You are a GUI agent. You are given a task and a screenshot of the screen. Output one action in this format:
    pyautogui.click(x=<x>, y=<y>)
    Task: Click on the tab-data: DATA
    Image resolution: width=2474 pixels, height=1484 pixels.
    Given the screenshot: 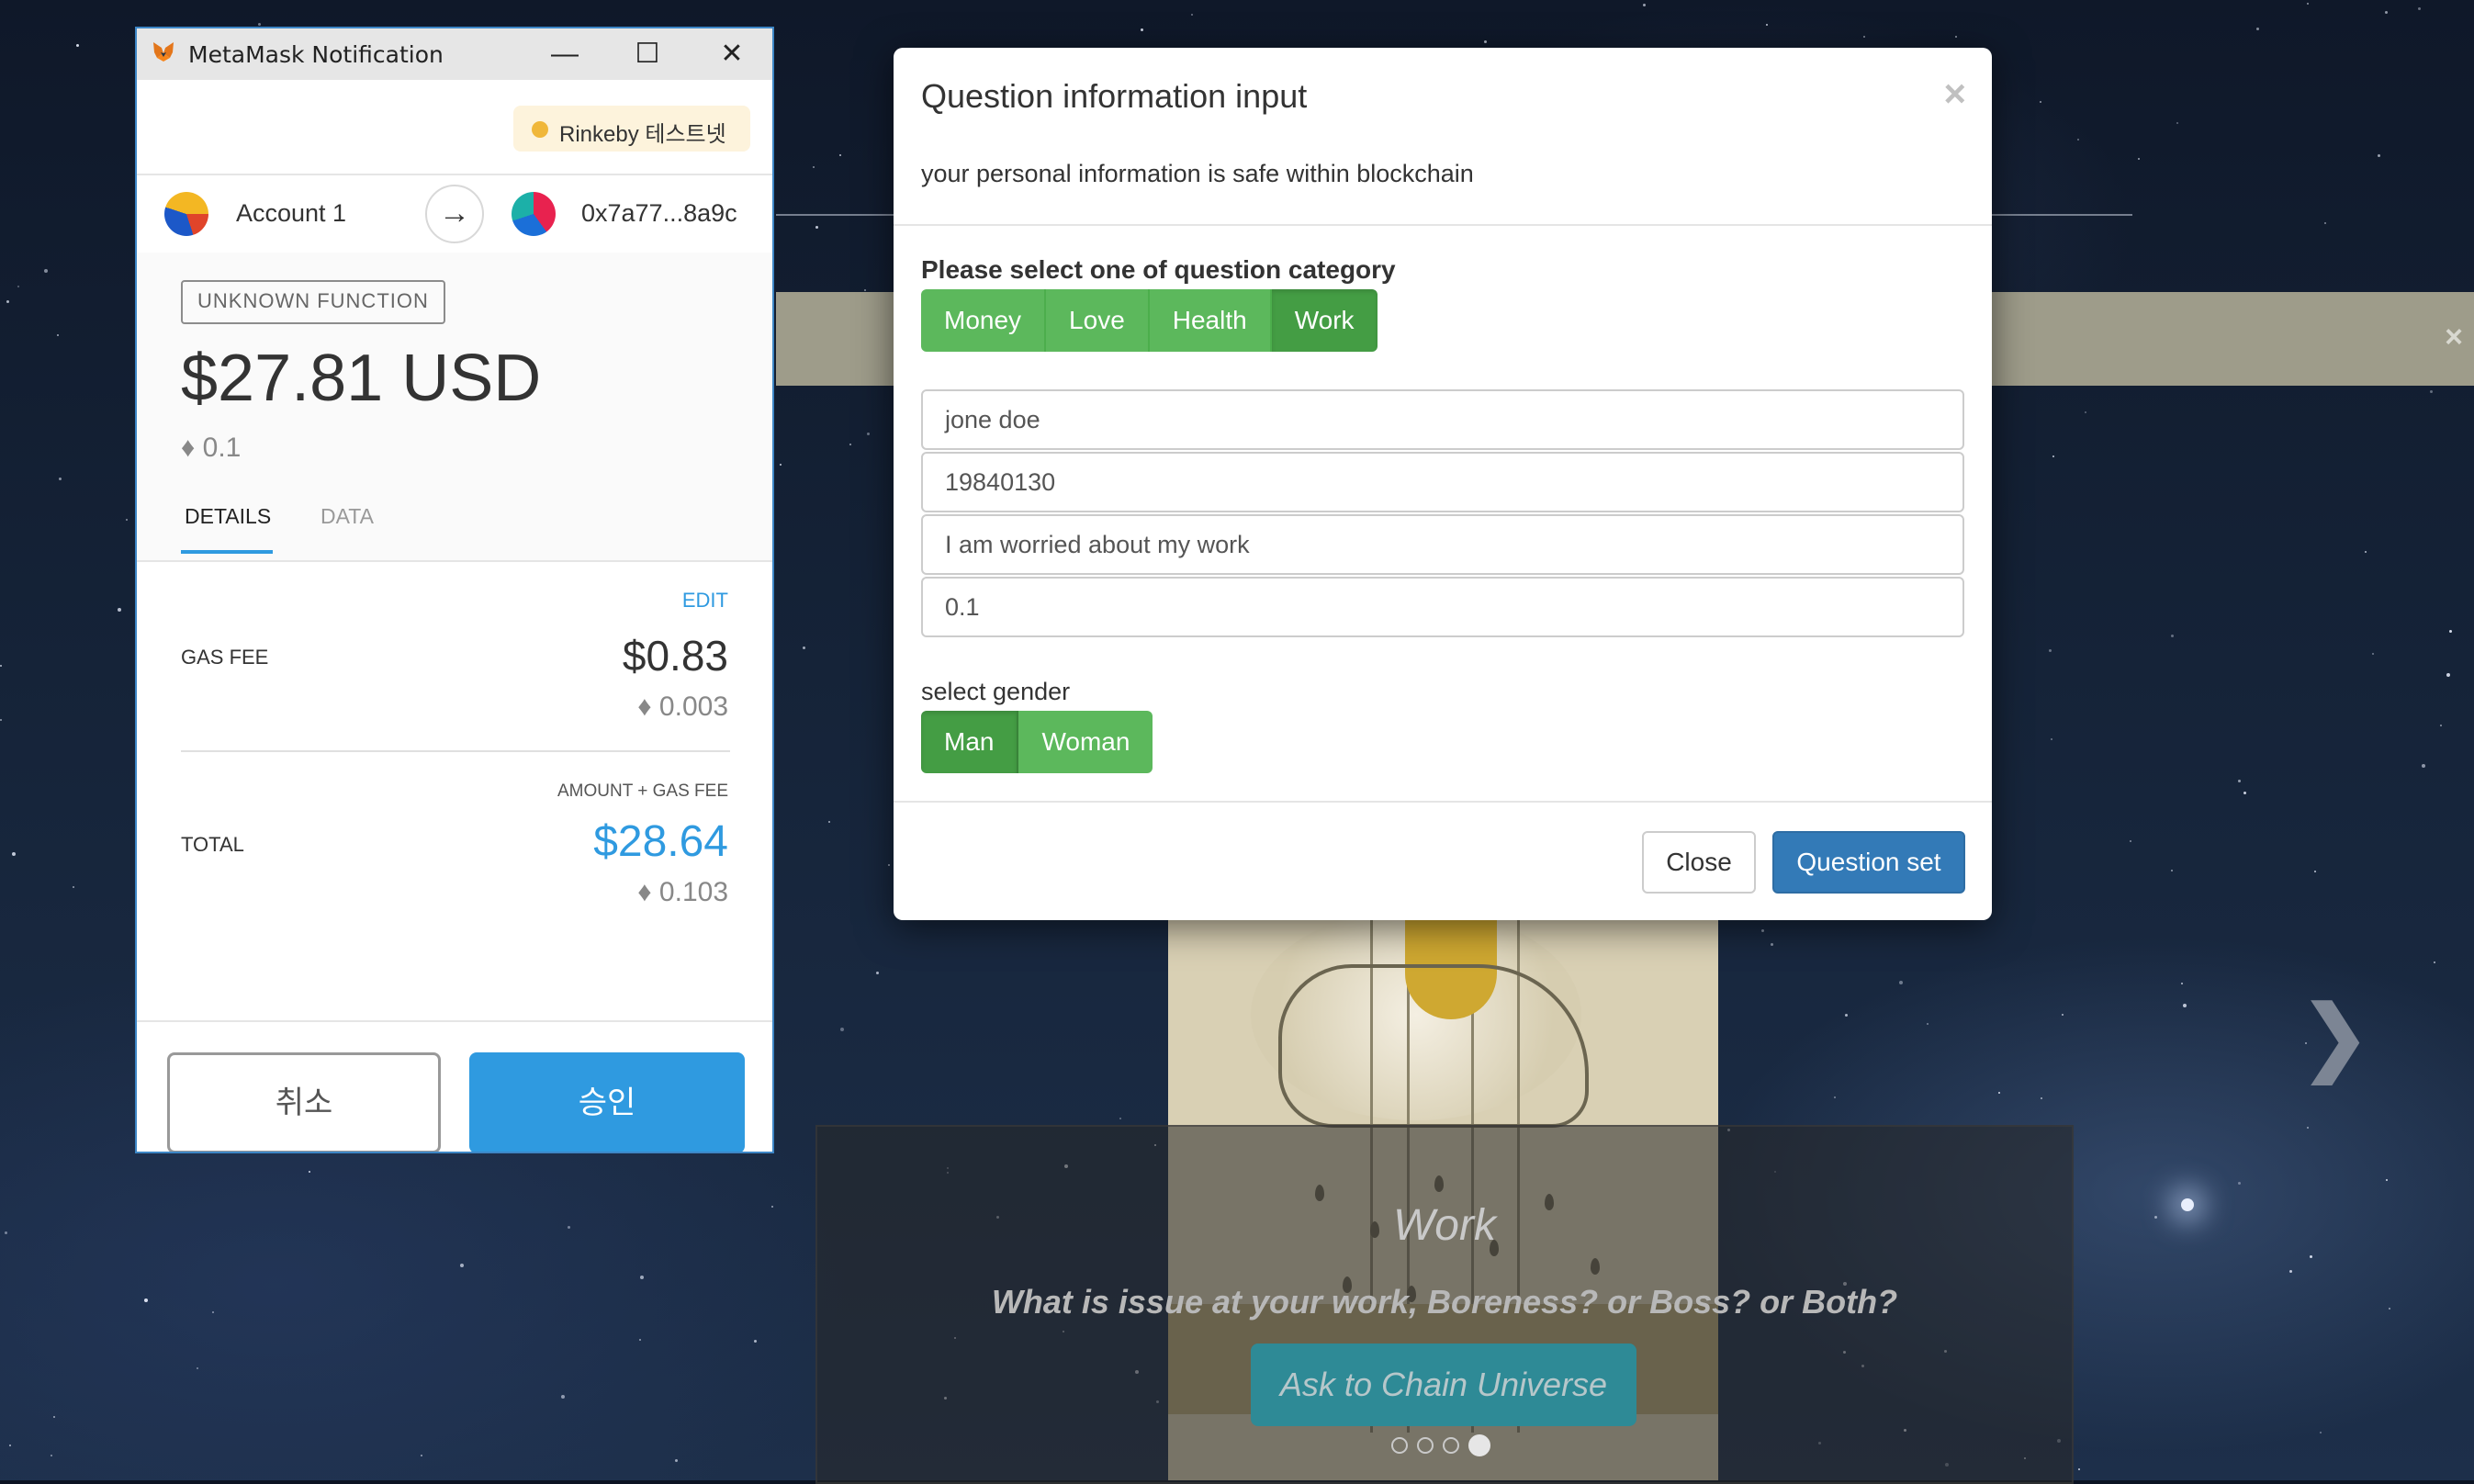 What is the action you would take?
    pyautogui.click(x=347, y=516)
    